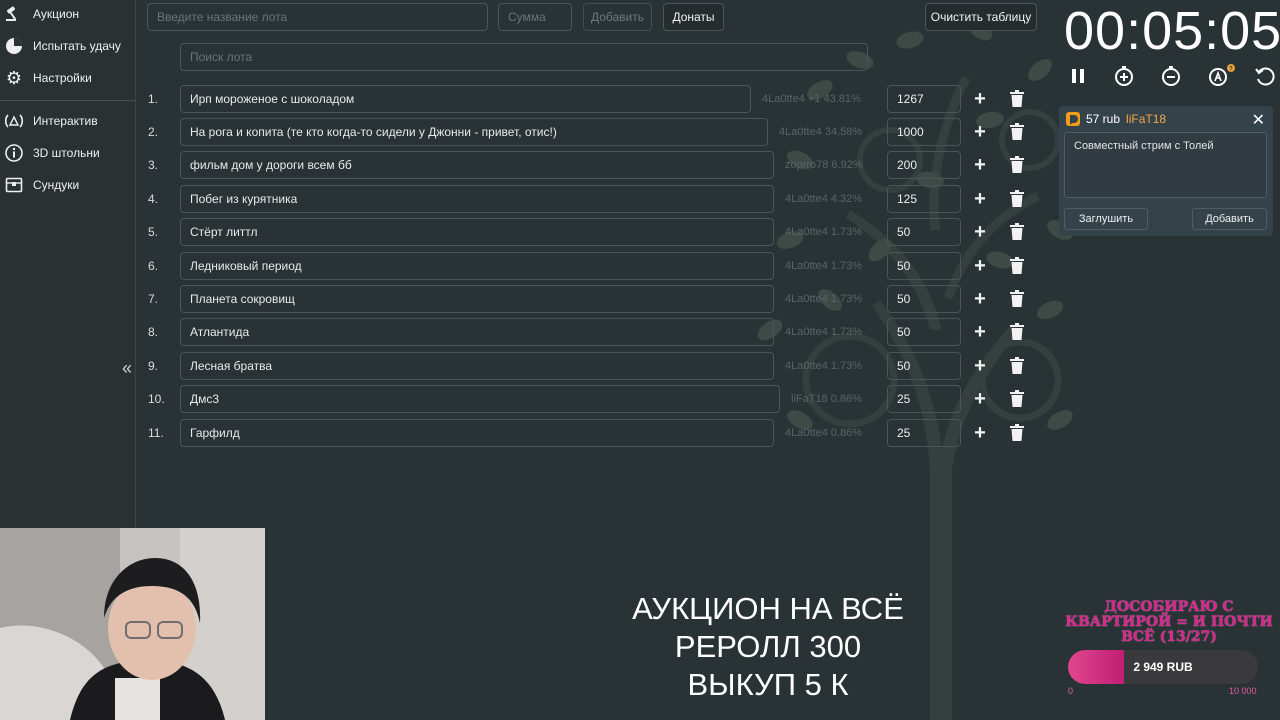 The height and width of the screenshot is (720, 1280). Describe the element at coordinates (317, 17) in the screenshot. I see `lot-name-input` at that location.